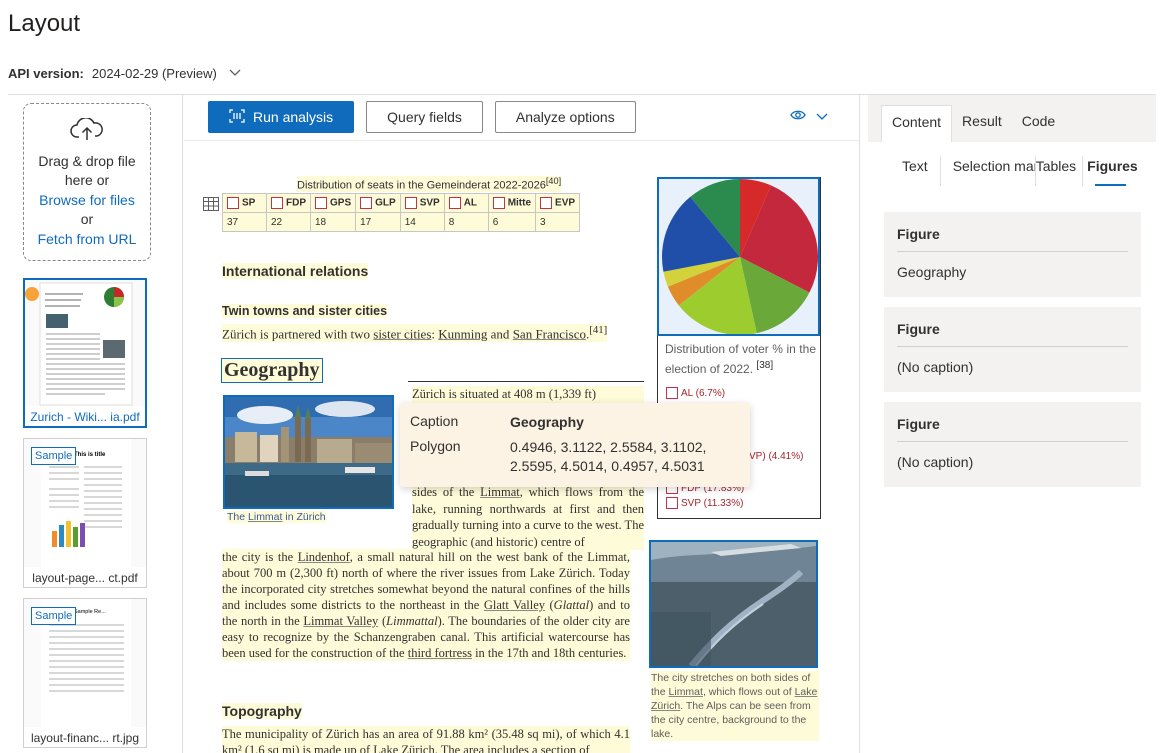 This screenshot has height=753, width=1160. What do you see at coordinates (1012, 254) in the screenshot?
I see `figure-card: Figure Geography` at bounding box center [1012, 254].